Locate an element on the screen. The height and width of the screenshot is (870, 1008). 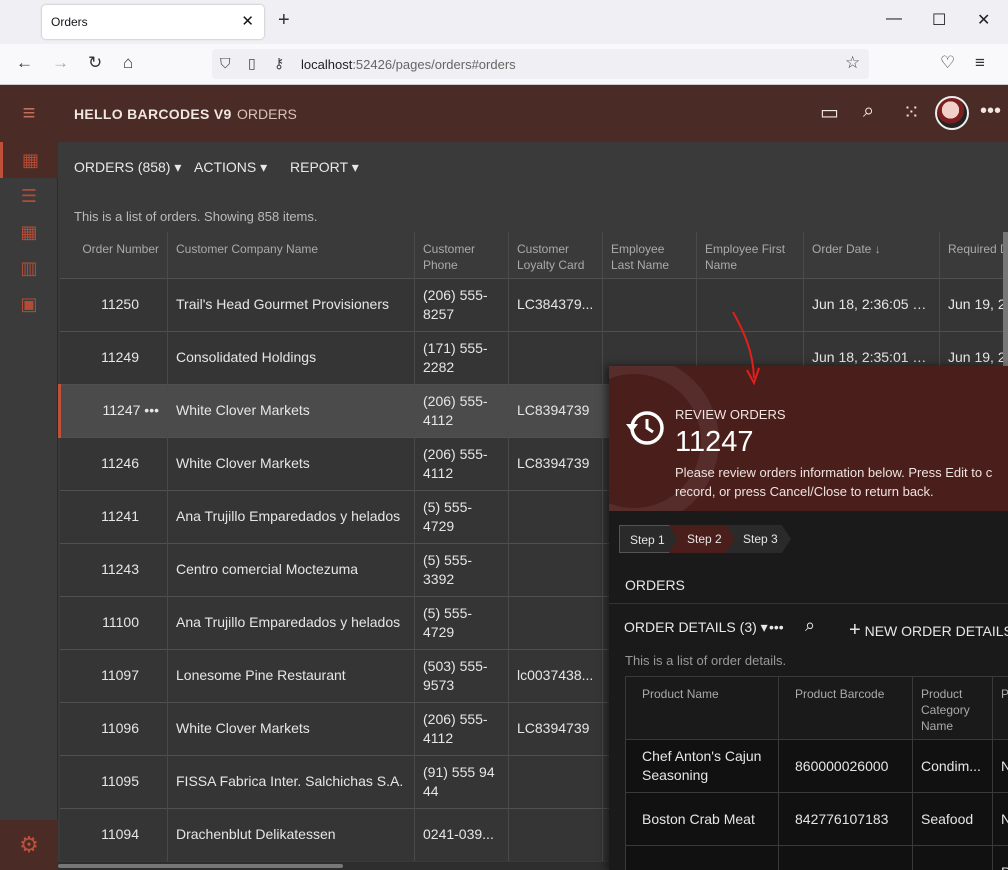
table-cell: Chef Anton's Cajun Seasoning is located at coordinates (702, 766).